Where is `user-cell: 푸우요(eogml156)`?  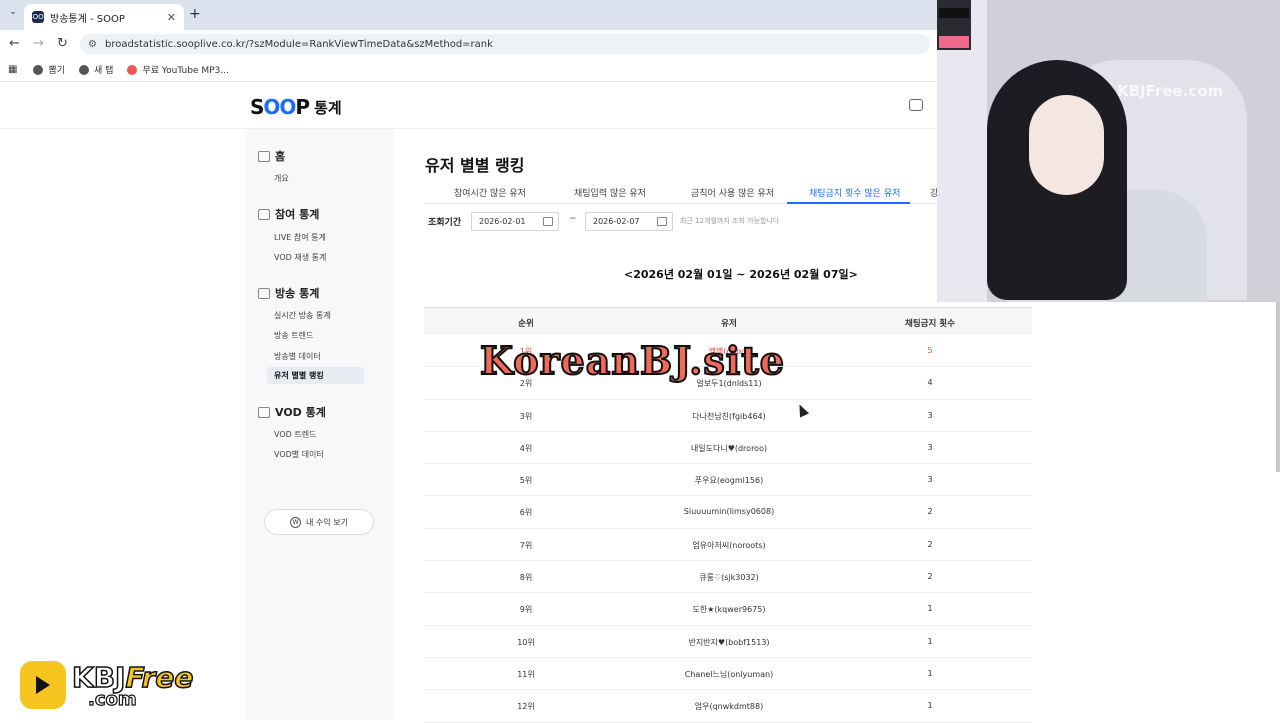
user-cell: 푸우요(eogml156) is located at coordinates (729, 481).